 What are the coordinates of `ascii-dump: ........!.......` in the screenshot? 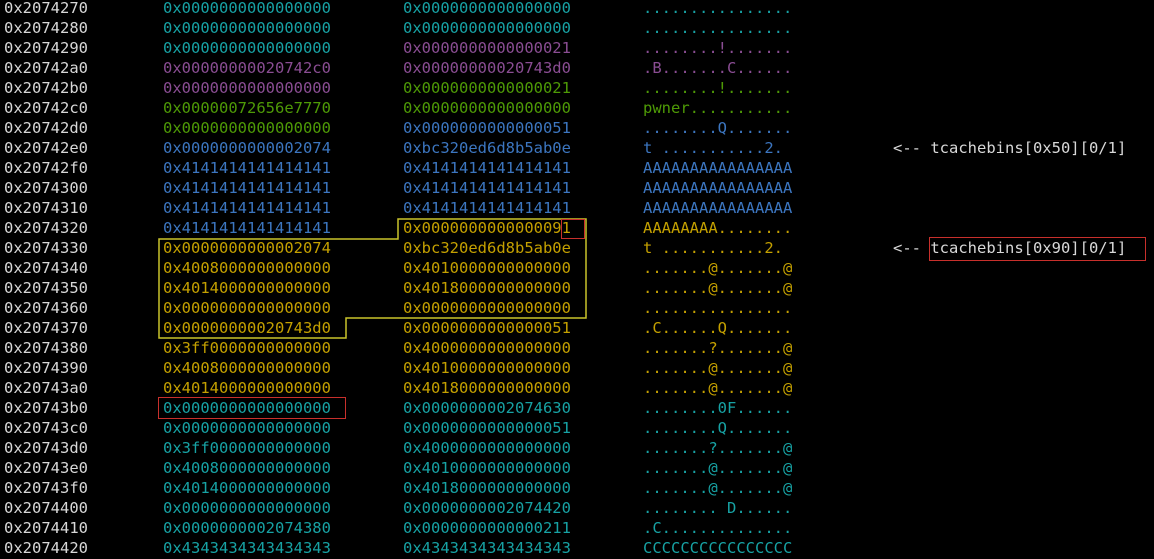 It's located at (718, 88).